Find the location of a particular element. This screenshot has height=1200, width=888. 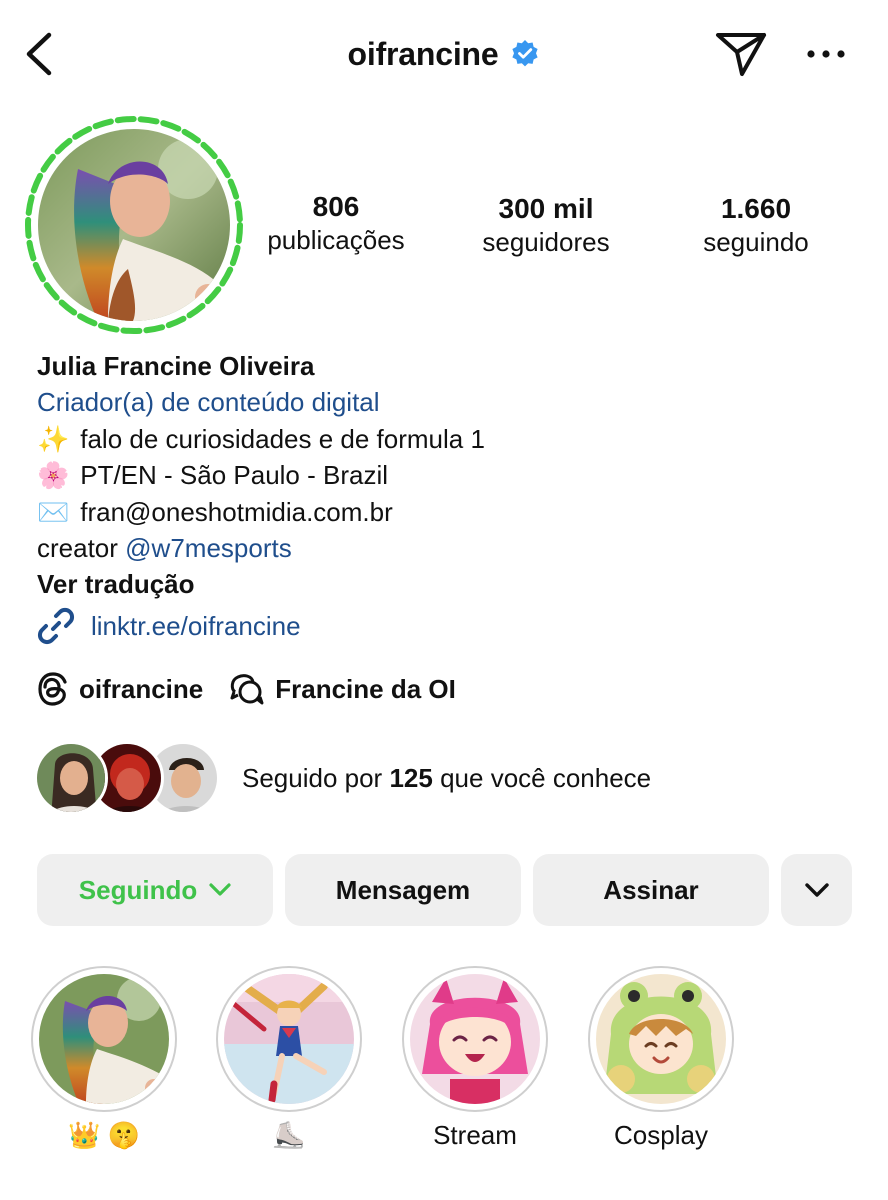

subscribe-label: Assinar is located at coordinates (651, 889).